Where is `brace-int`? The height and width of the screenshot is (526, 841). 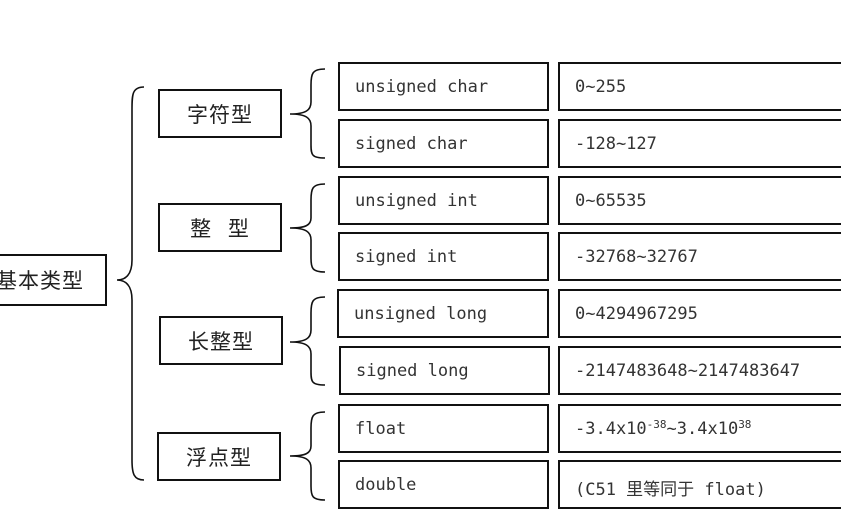
brace-int is located at coordinates (307, 228).